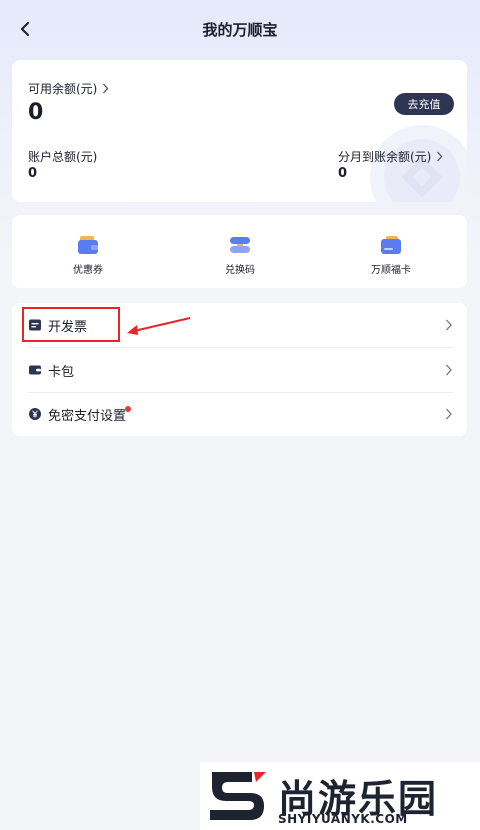  Describe the element at coordinates (88, 270) in the screenshot. I see `shortcut-label: 优惠券` at that location.